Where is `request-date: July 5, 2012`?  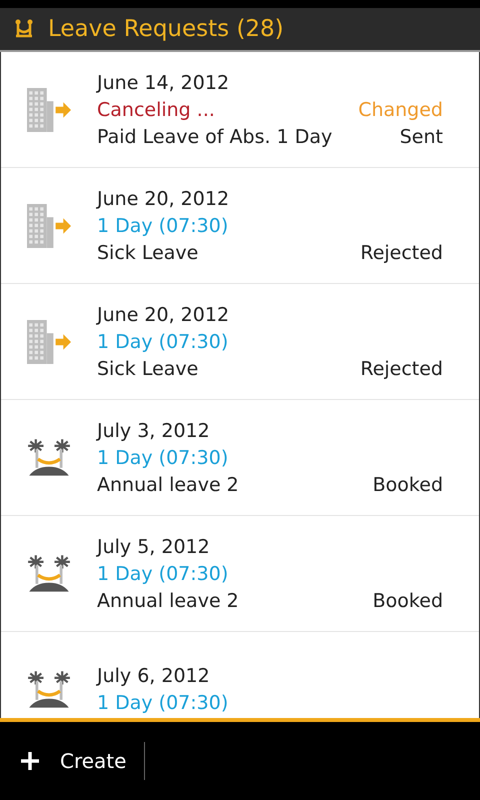 request-date: July 5, 2012 is located at coordinates (154, 547).